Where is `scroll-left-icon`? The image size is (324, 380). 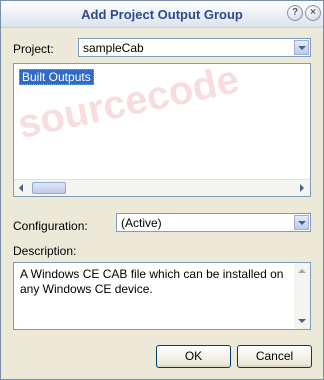 scroll-left-icon is located at coordinates (22, 188).